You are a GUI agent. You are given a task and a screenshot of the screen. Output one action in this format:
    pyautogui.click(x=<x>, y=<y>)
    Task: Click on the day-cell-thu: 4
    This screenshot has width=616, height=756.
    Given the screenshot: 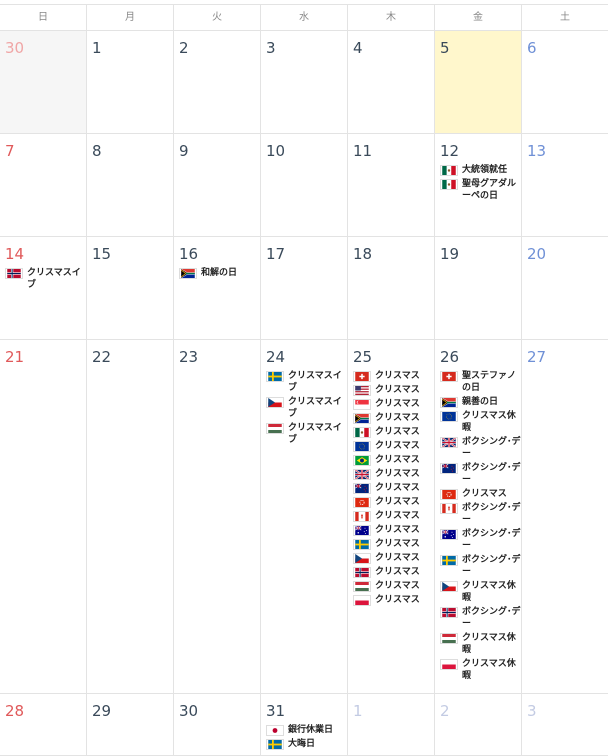 What is the action you would take?
    pyautogui.click(x=390, y=82)
    